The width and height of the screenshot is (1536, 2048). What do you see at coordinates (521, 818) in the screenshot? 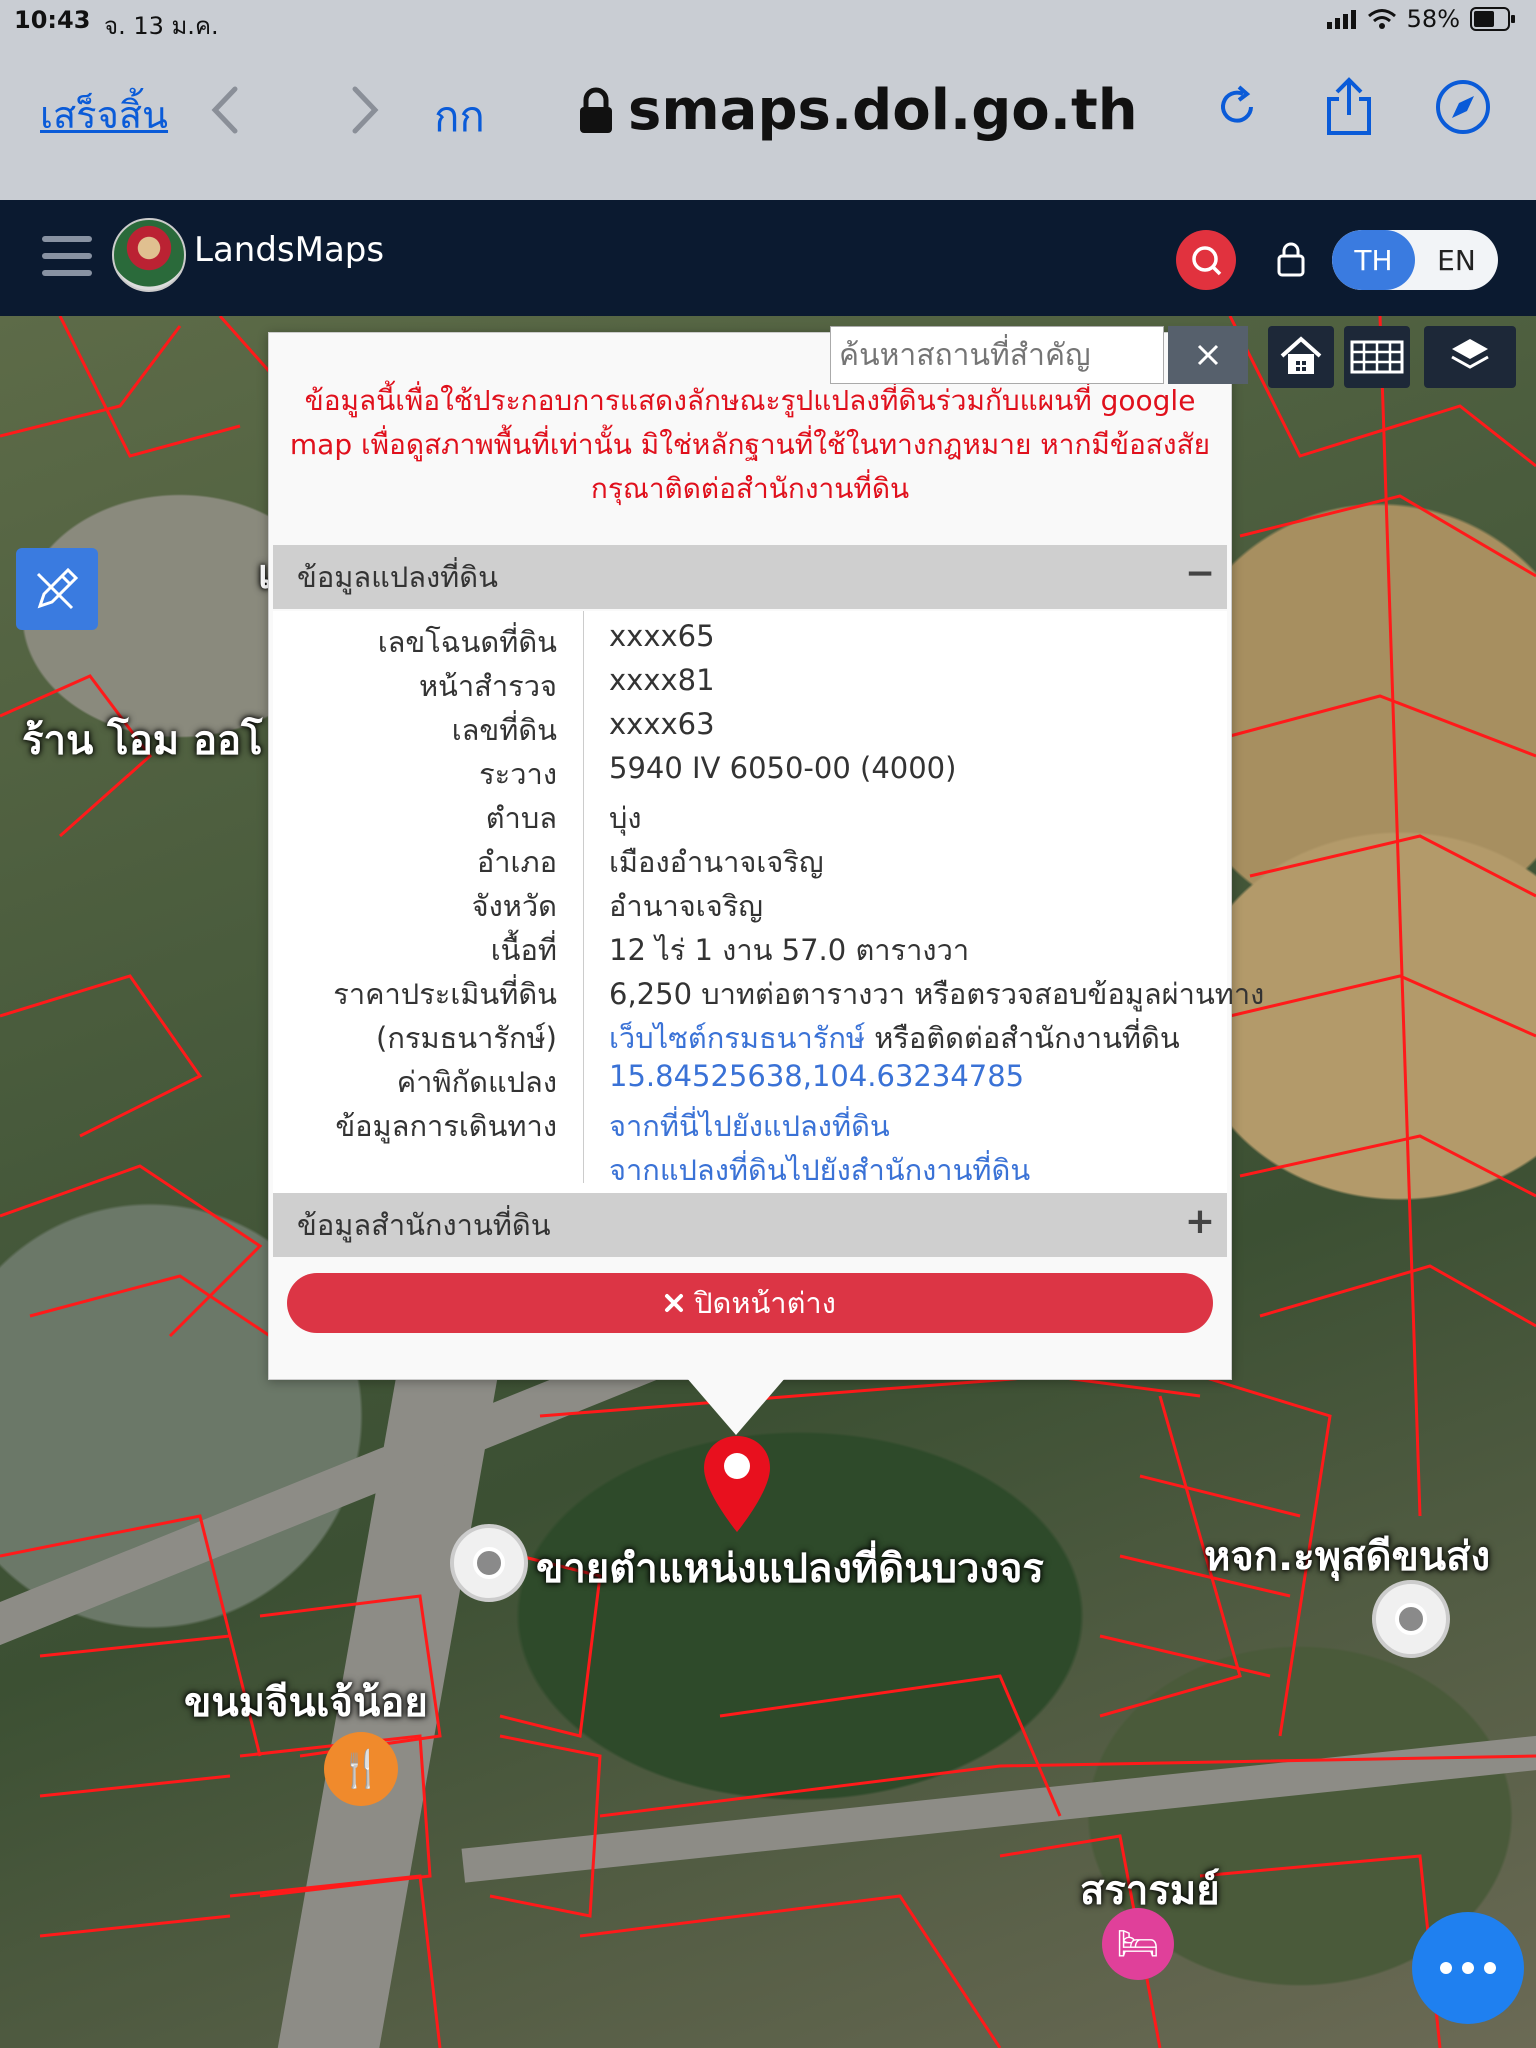
I see `row-label: ตำบล` at bounding box center [521, 818].